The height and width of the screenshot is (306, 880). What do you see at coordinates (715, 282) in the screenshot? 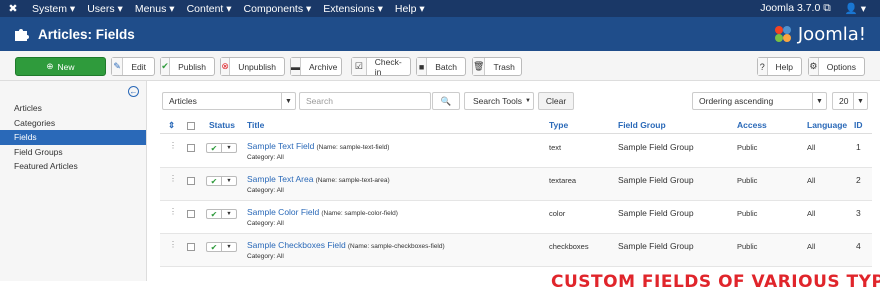
I see `promo-caption: CUSTOM FIELDS OF VARIOUS TYPES` at bounding box center [715, 282].